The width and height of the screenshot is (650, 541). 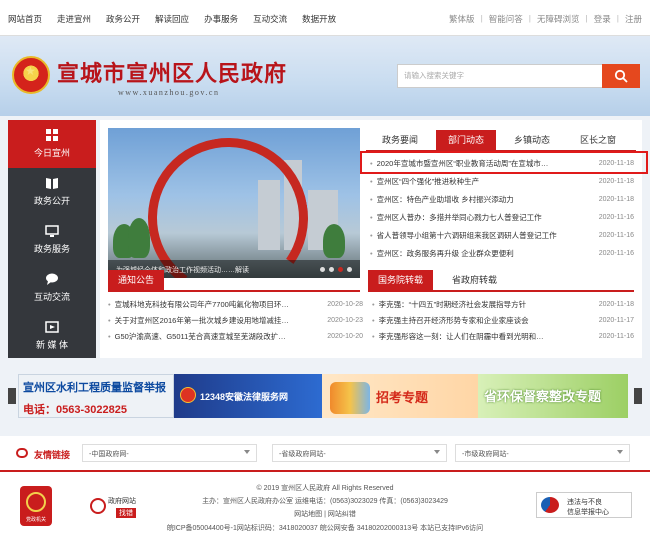 I want to click on news-title: 省人普领导小组第十六调研组来我区调研人普登记工作, so click(x=467, y=235).